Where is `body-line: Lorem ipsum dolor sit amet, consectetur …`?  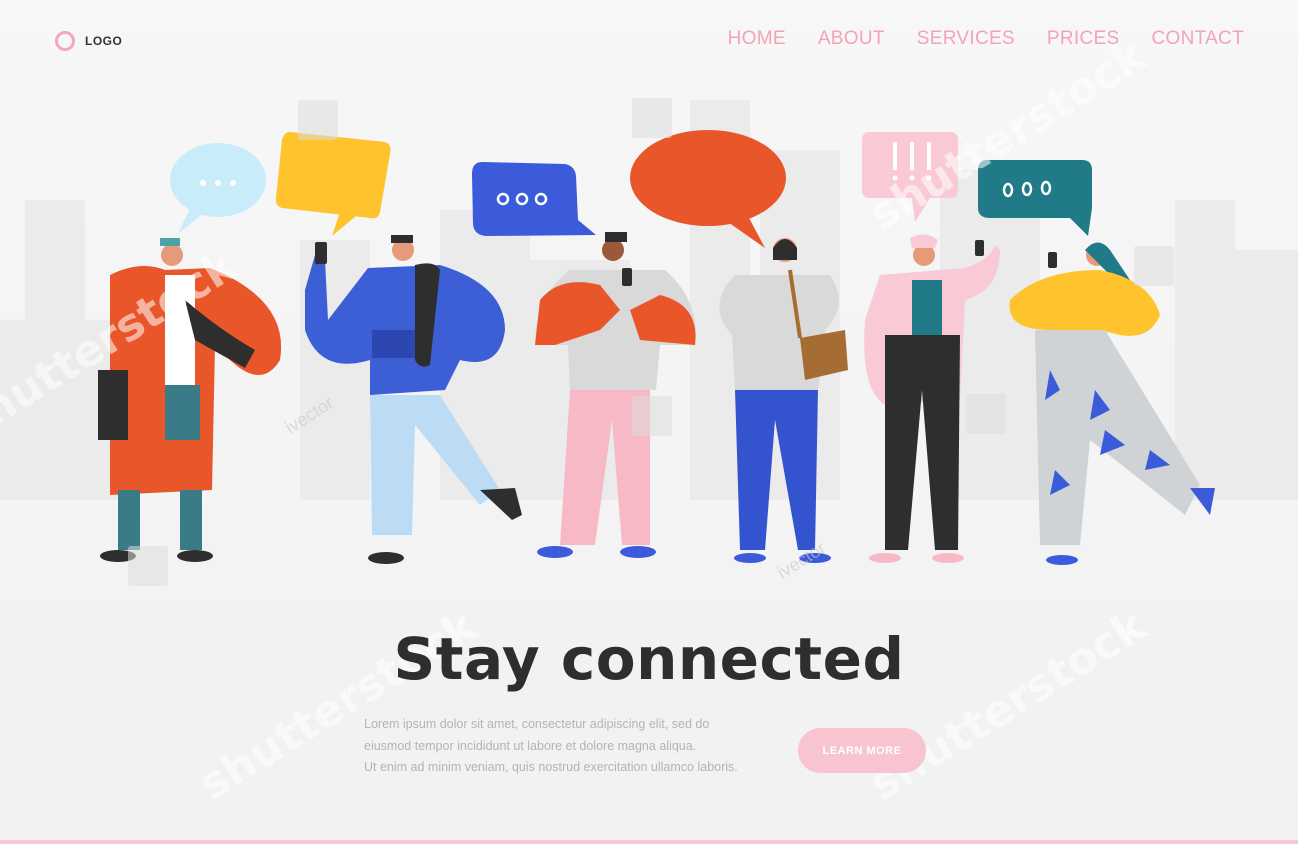
body-line: Lorem ipsum dolor sit amet, consectetur … is located at coordinates (537, 724).